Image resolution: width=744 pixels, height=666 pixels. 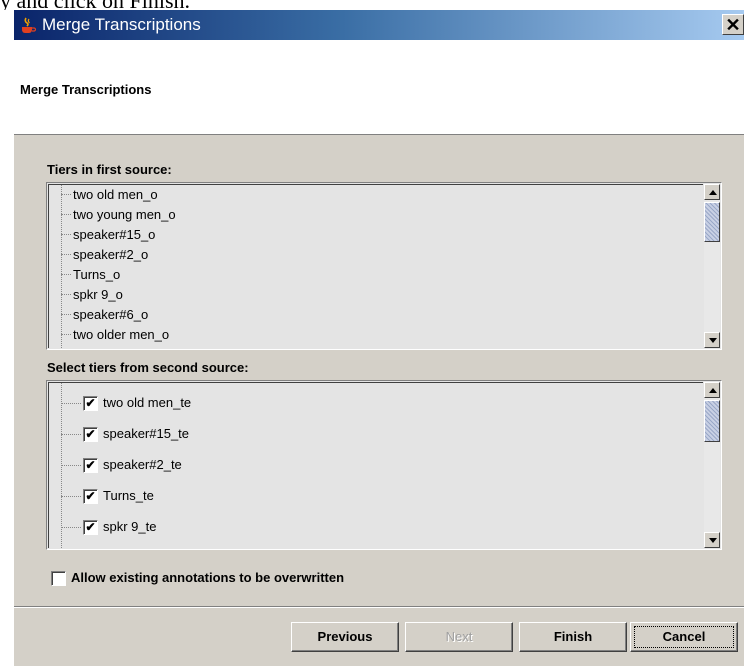 What do you see at coordinates (372, 5) in the screenshot?
I see `background-caption: y and click on Finish.` at bounding box center [372, 5].